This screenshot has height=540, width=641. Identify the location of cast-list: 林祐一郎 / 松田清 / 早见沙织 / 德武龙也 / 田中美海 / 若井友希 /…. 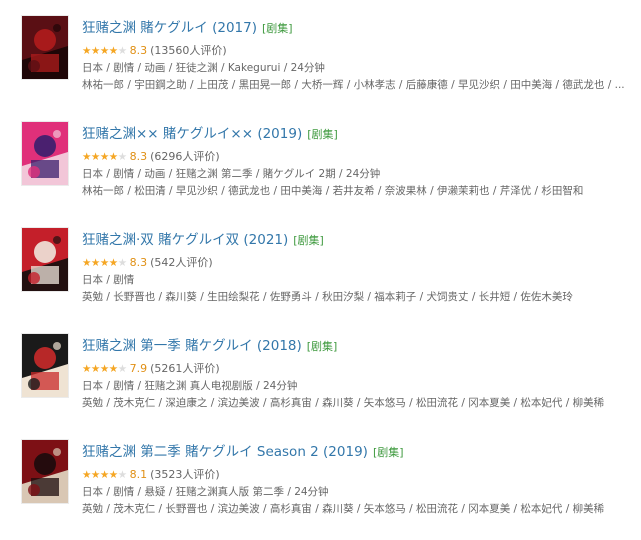
(333, 191).